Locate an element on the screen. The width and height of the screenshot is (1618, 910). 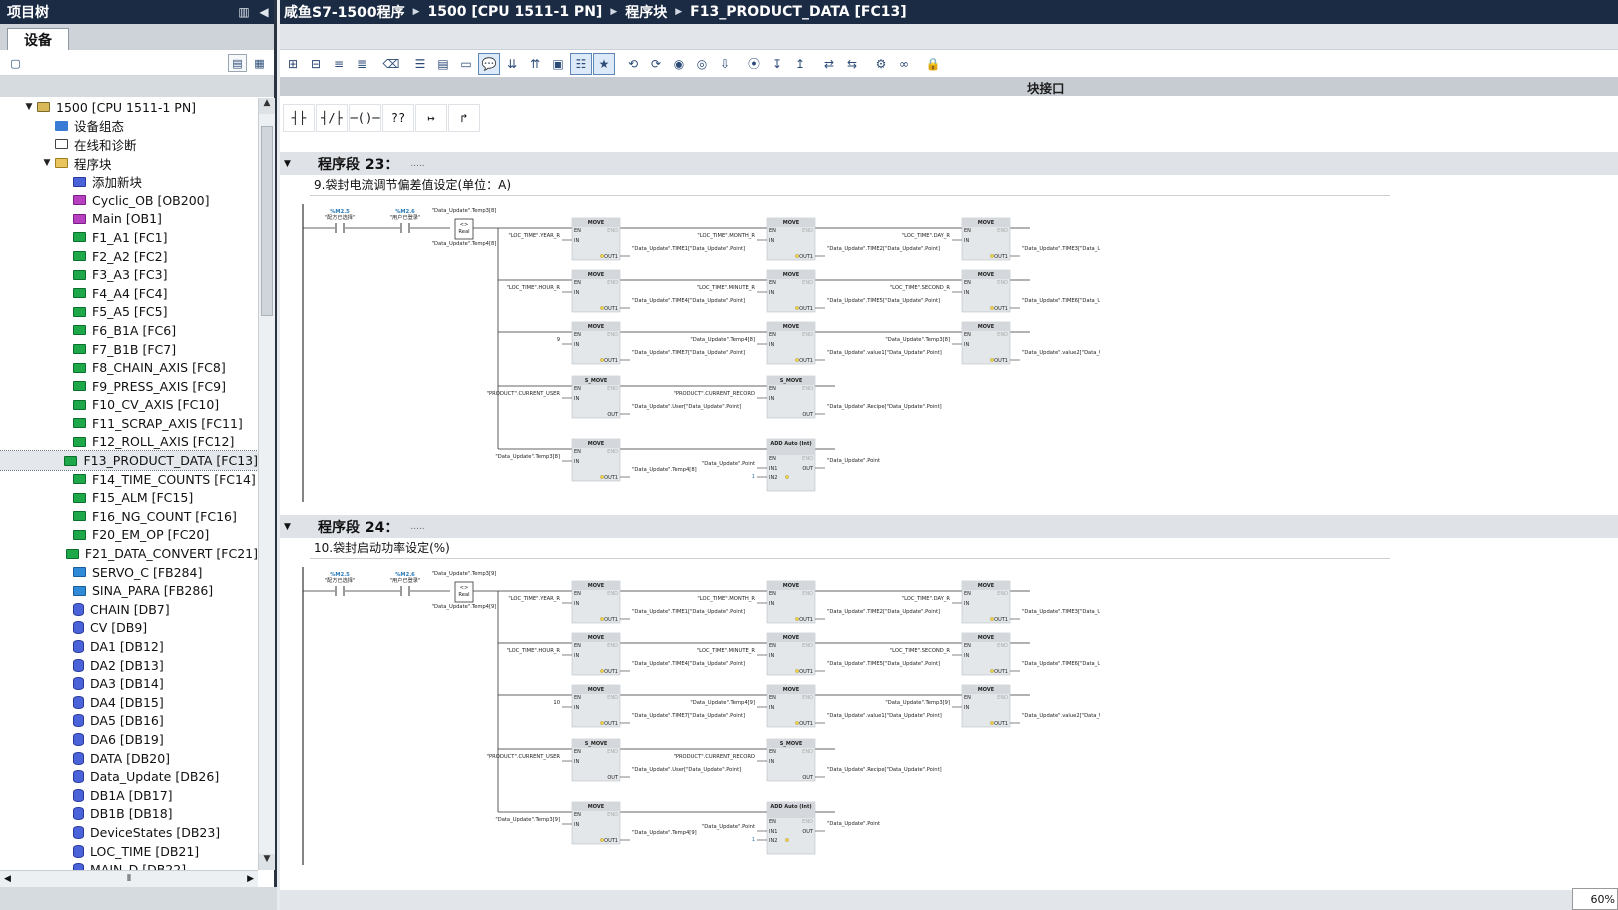
new-object-icon: ▢ is located at coordinates (15, 63).